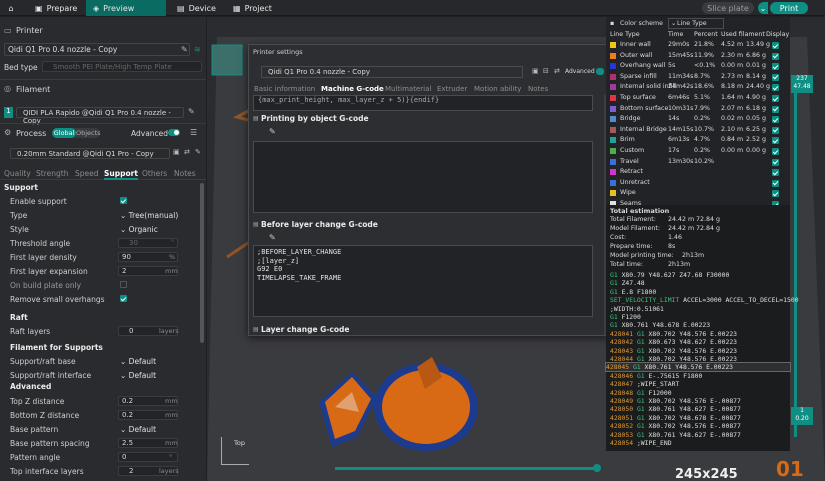 The width and height of the screenshot is (825, 481). Describe the element at coordinates (352, 89) in the screenshot. I see `tab-machine-gcode: Machine G-code` at that location.